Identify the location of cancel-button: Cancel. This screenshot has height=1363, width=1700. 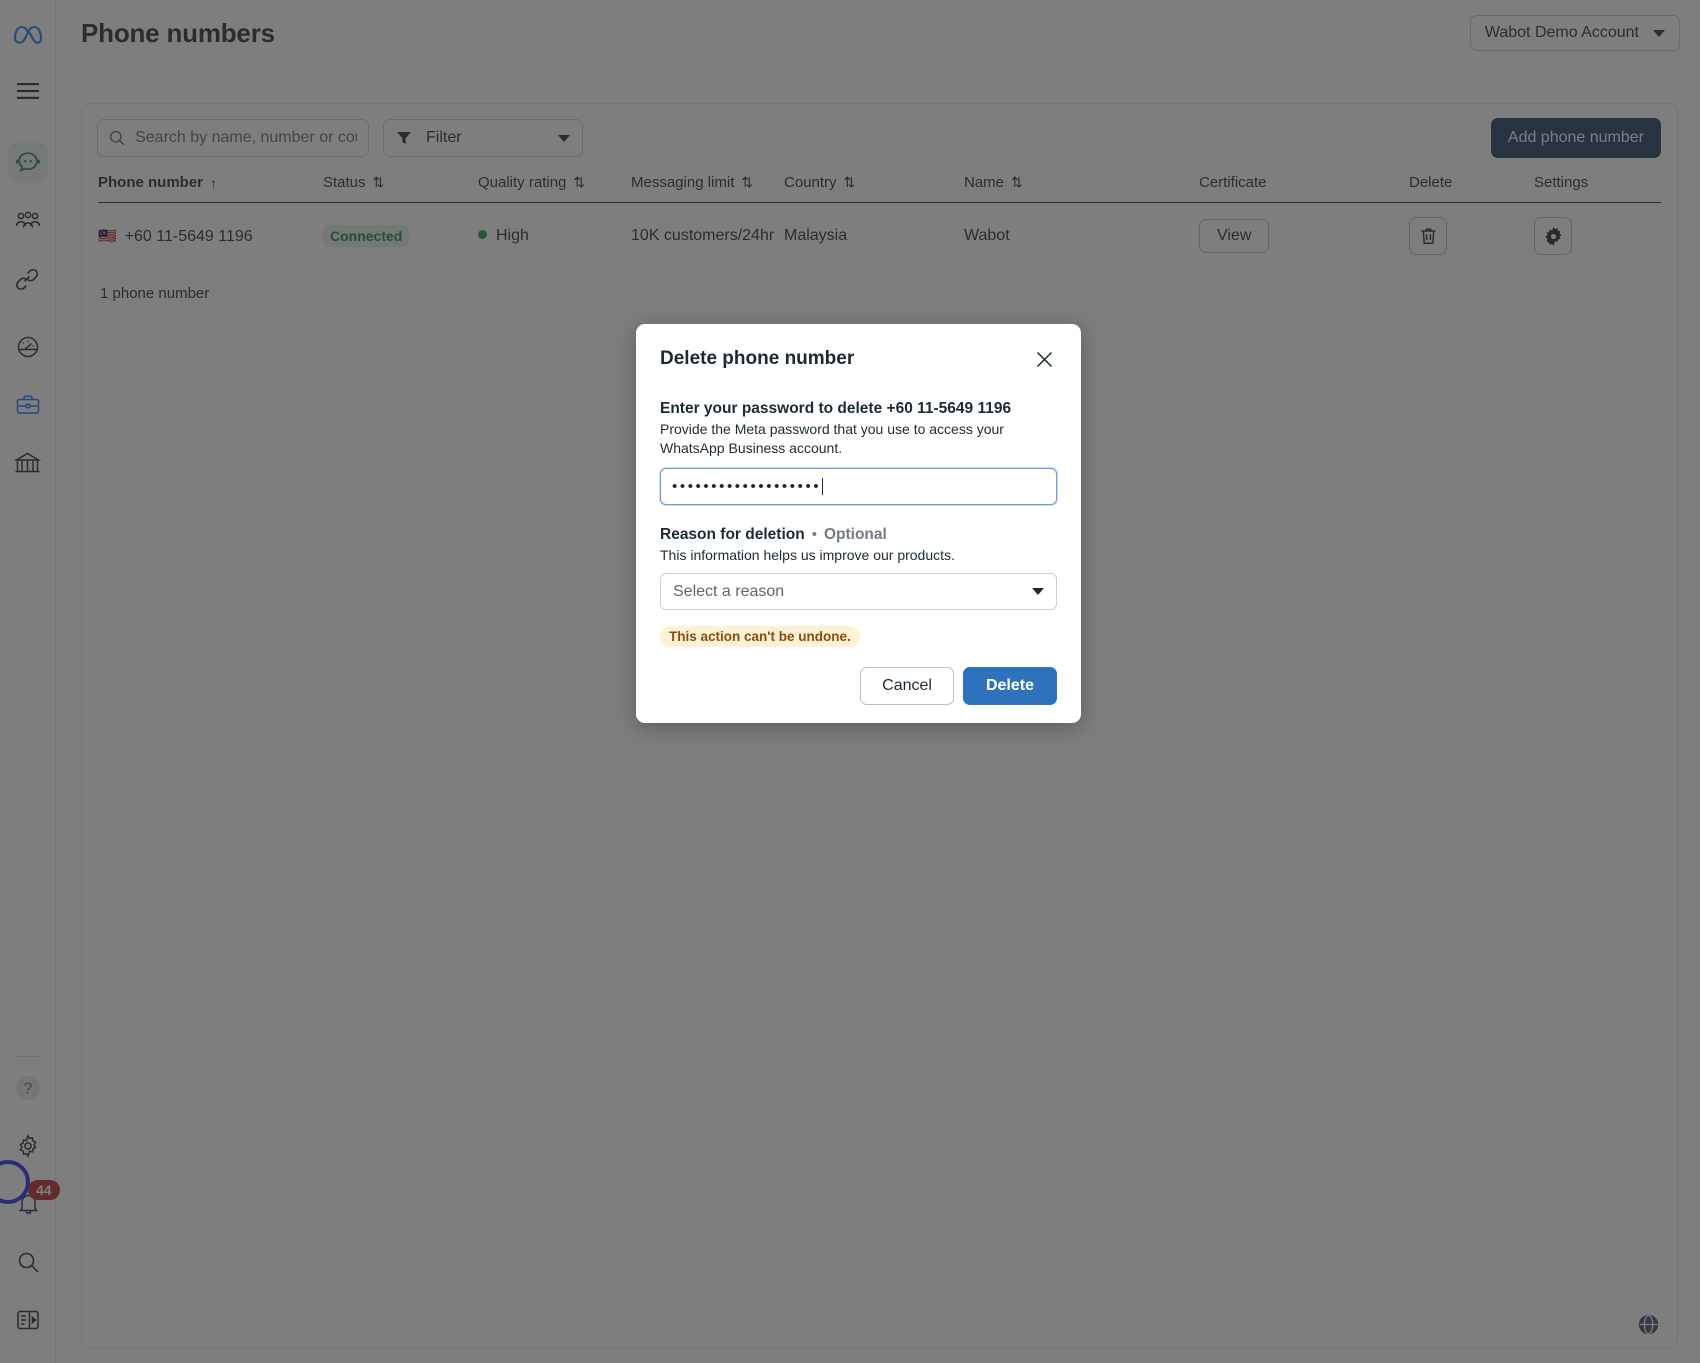
(907, 686).